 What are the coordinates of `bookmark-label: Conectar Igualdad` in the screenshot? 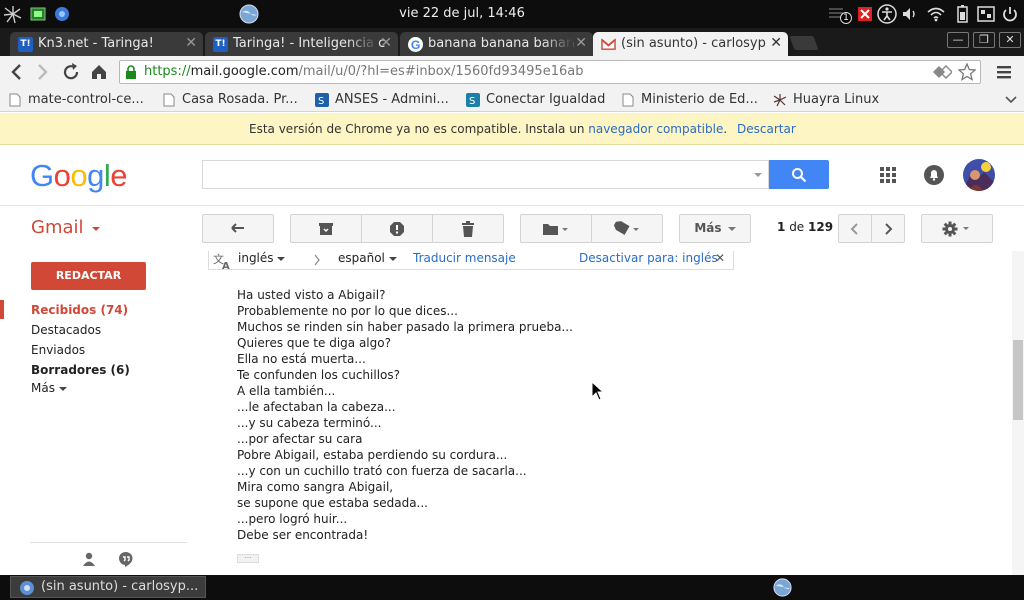 It's located at (546, 99).